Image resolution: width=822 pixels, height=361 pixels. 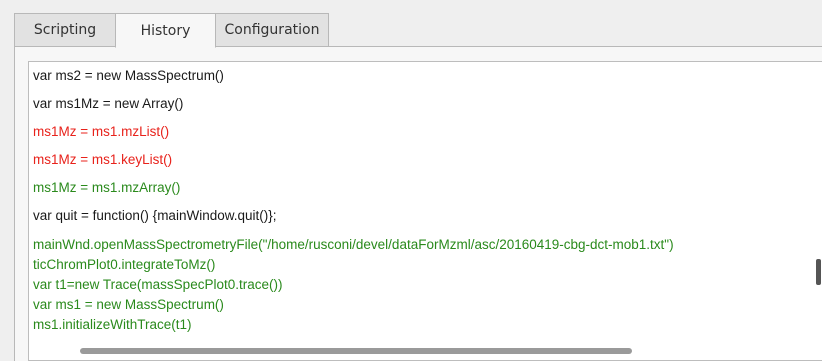 I want to click on tab-bar: Scripting History Configuration, so click(x=171, y=30).